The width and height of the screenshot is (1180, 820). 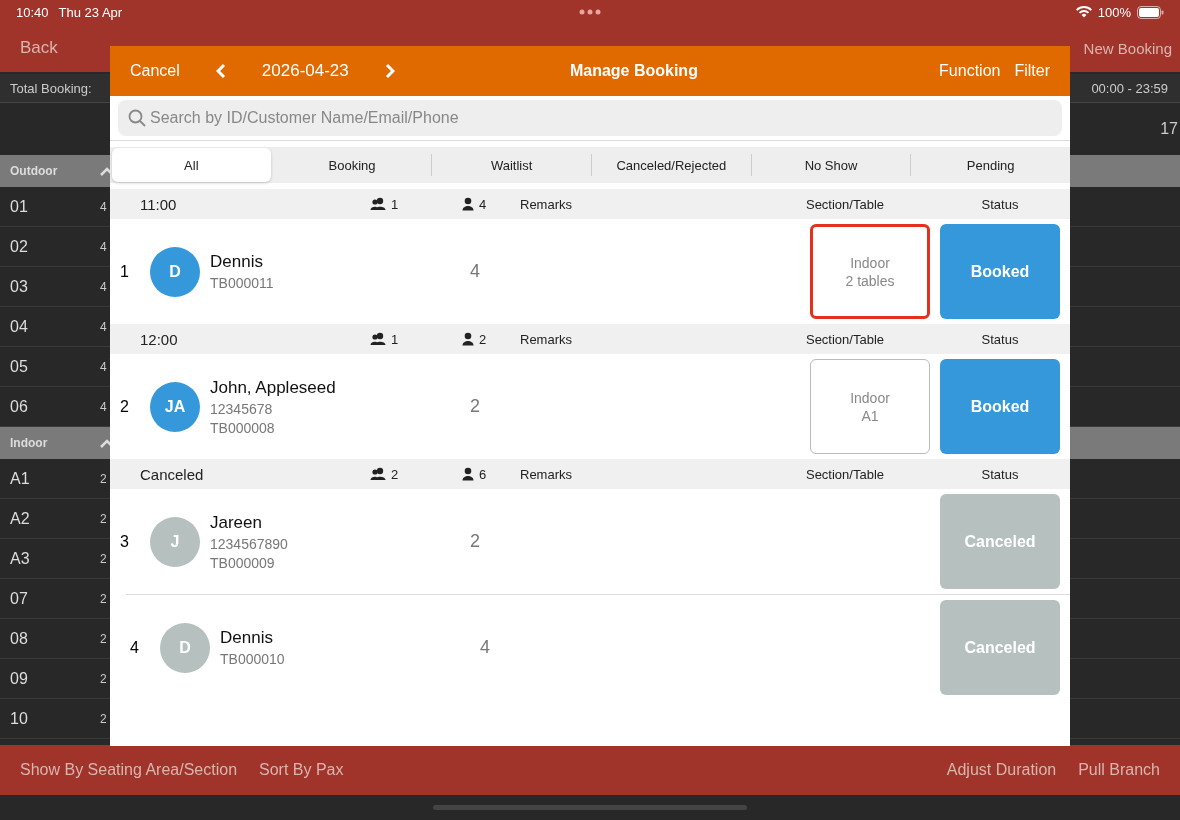 What do you see at coordinates (242, 283) in the screenshot?
I see `booking-id: TB000011` at bounding box center [242, 283].